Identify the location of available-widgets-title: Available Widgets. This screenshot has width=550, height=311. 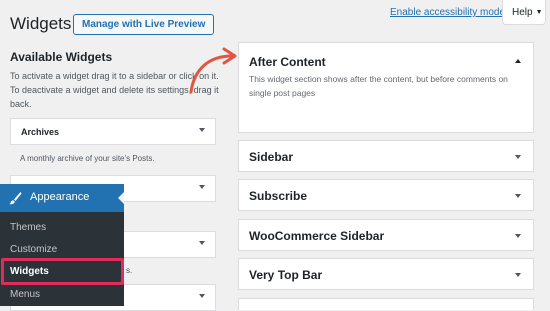
(61, 57).